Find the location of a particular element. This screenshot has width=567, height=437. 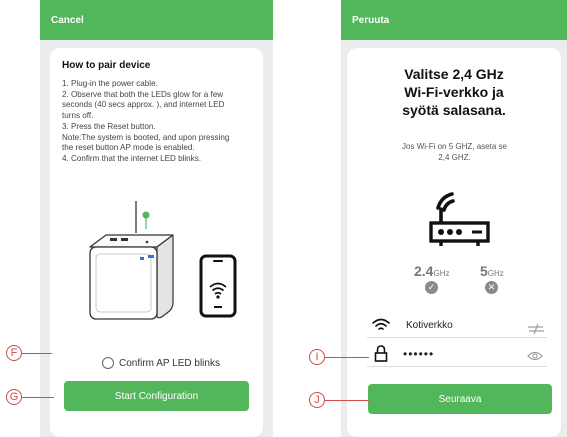

cancel-button: Cancel is located at coordinates (67, 20).